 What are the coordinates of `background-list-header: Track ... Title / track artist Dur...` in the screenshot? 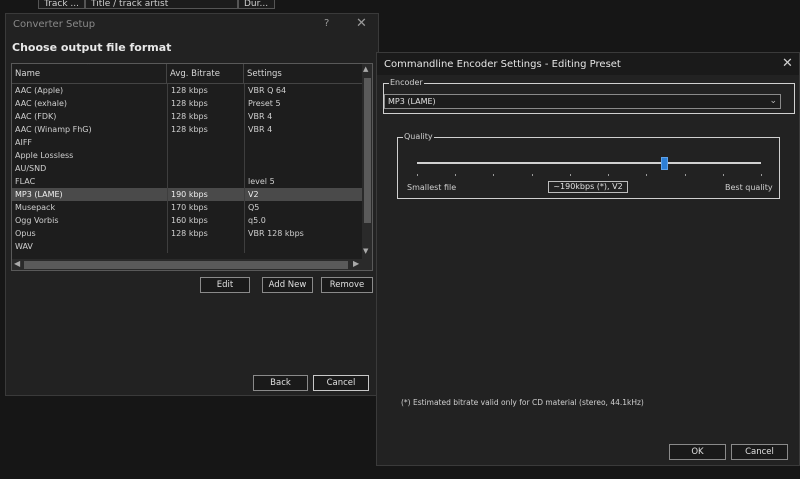 It's located at (400, 6).